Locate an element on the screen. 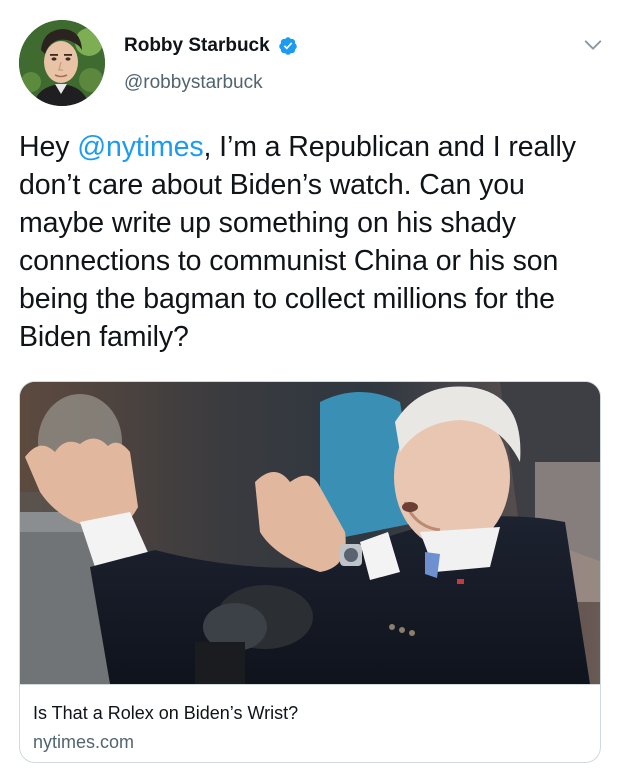 The height and width of the screenshot is (768, 619). tweet-text-prefix: Hey is located at coordinates (48, 147).